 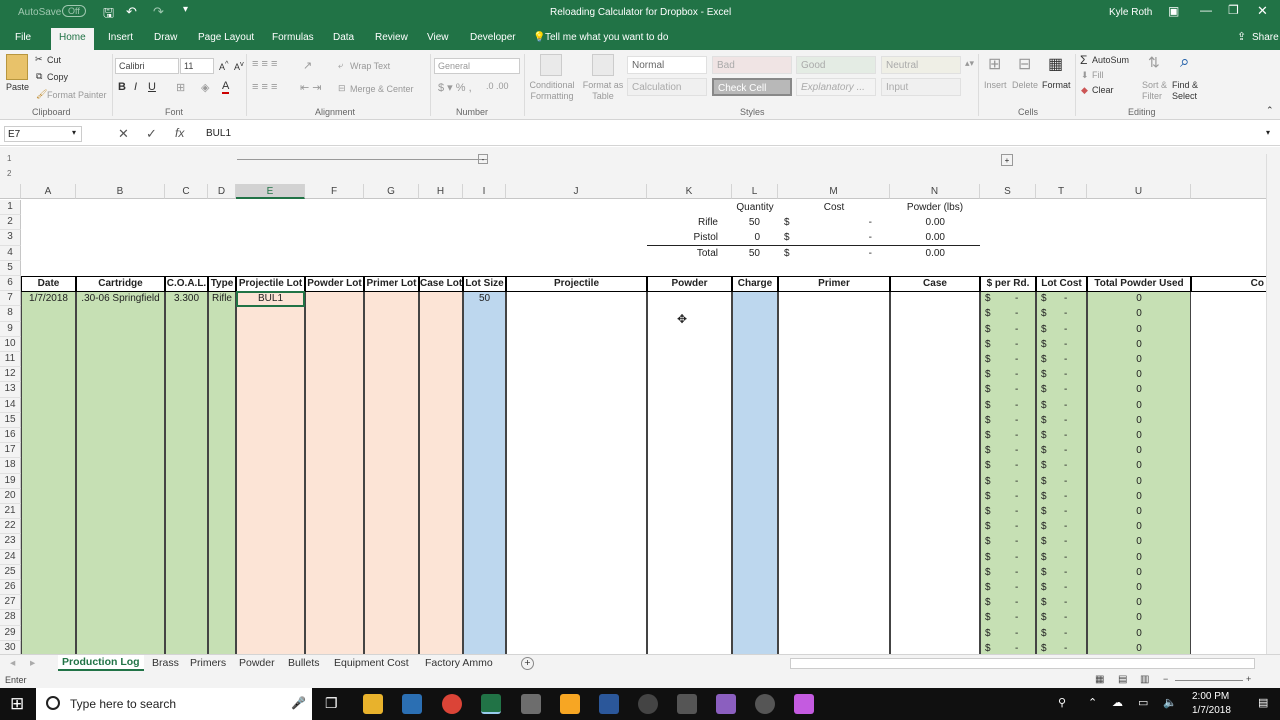 What do you see at coordinates (552, 91) in the screenshot?
I see `conditional-formatting-button: Conditional Formatting` at bounding box center [552, 91].